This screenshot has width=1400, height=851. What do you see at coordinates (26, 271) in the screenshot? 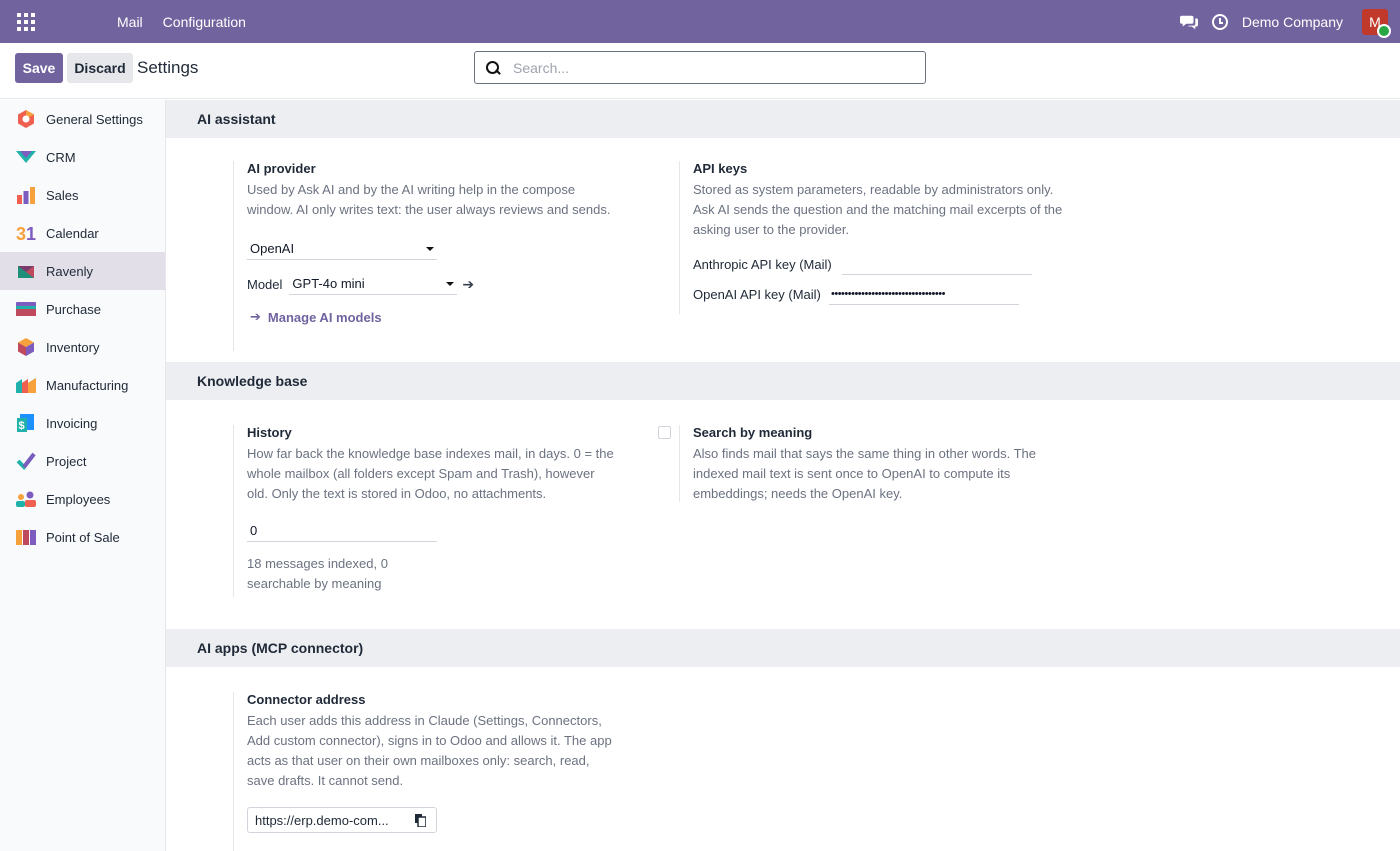
I see `ravenly-icon` at bounding box center [26, 271].